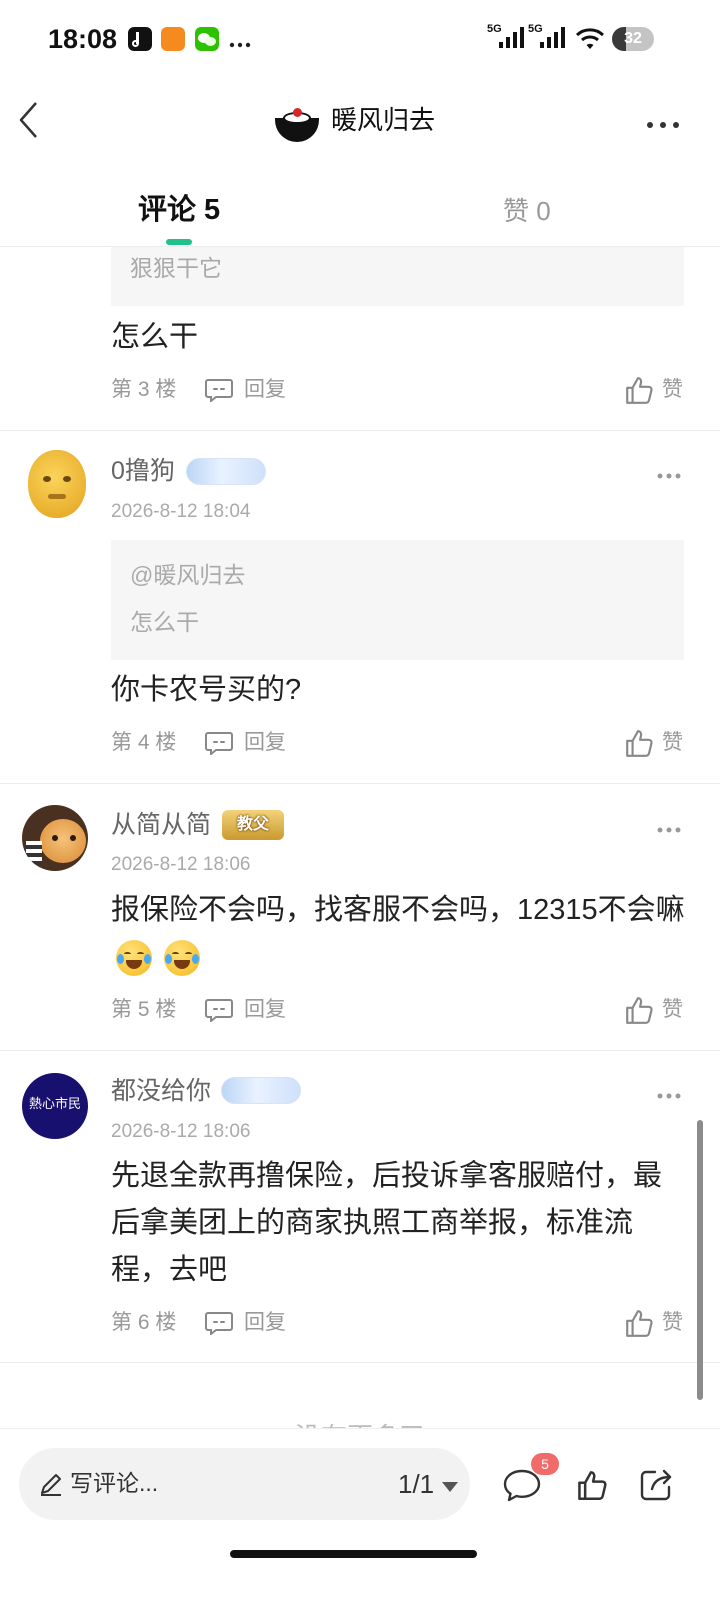  I want to click on page-indicator: 1/1, so click(416, 1484).